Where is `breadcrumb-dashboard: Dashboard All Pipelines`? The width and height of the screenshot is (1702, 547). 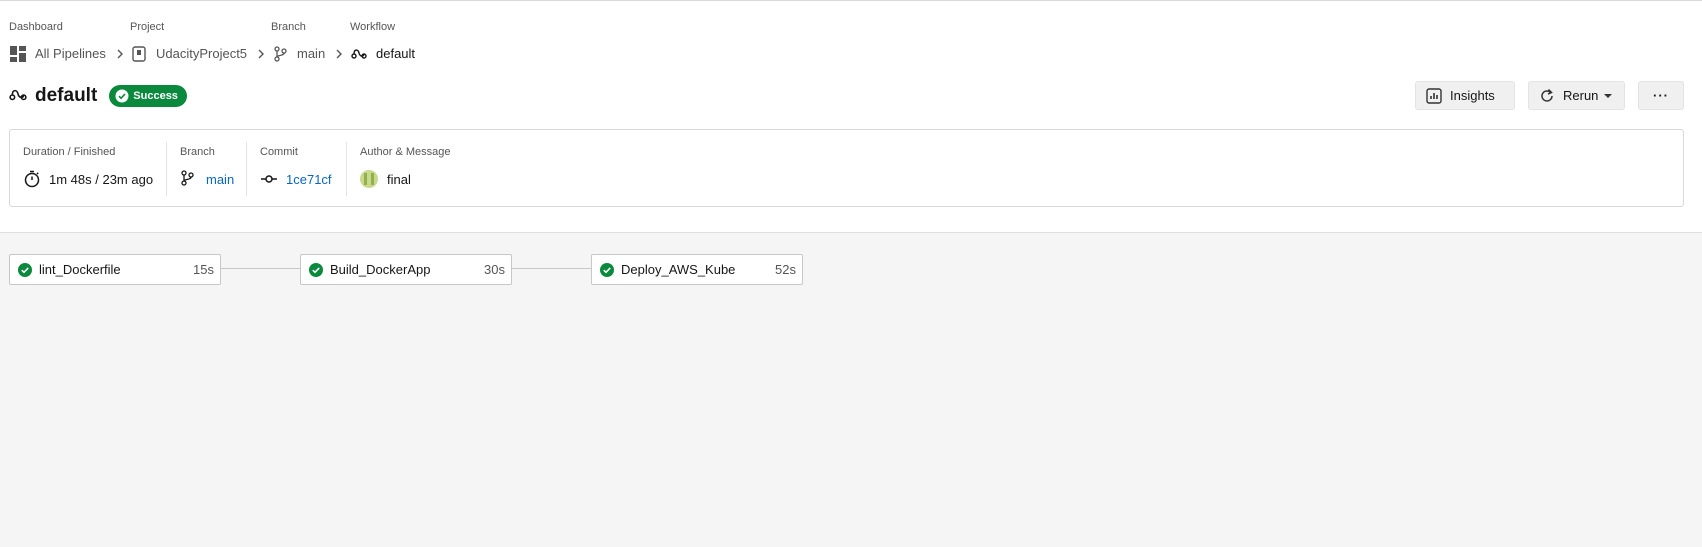
breadcrumb-dashboard: Dashboard All Pipelines is located at coordinates (67, 42).